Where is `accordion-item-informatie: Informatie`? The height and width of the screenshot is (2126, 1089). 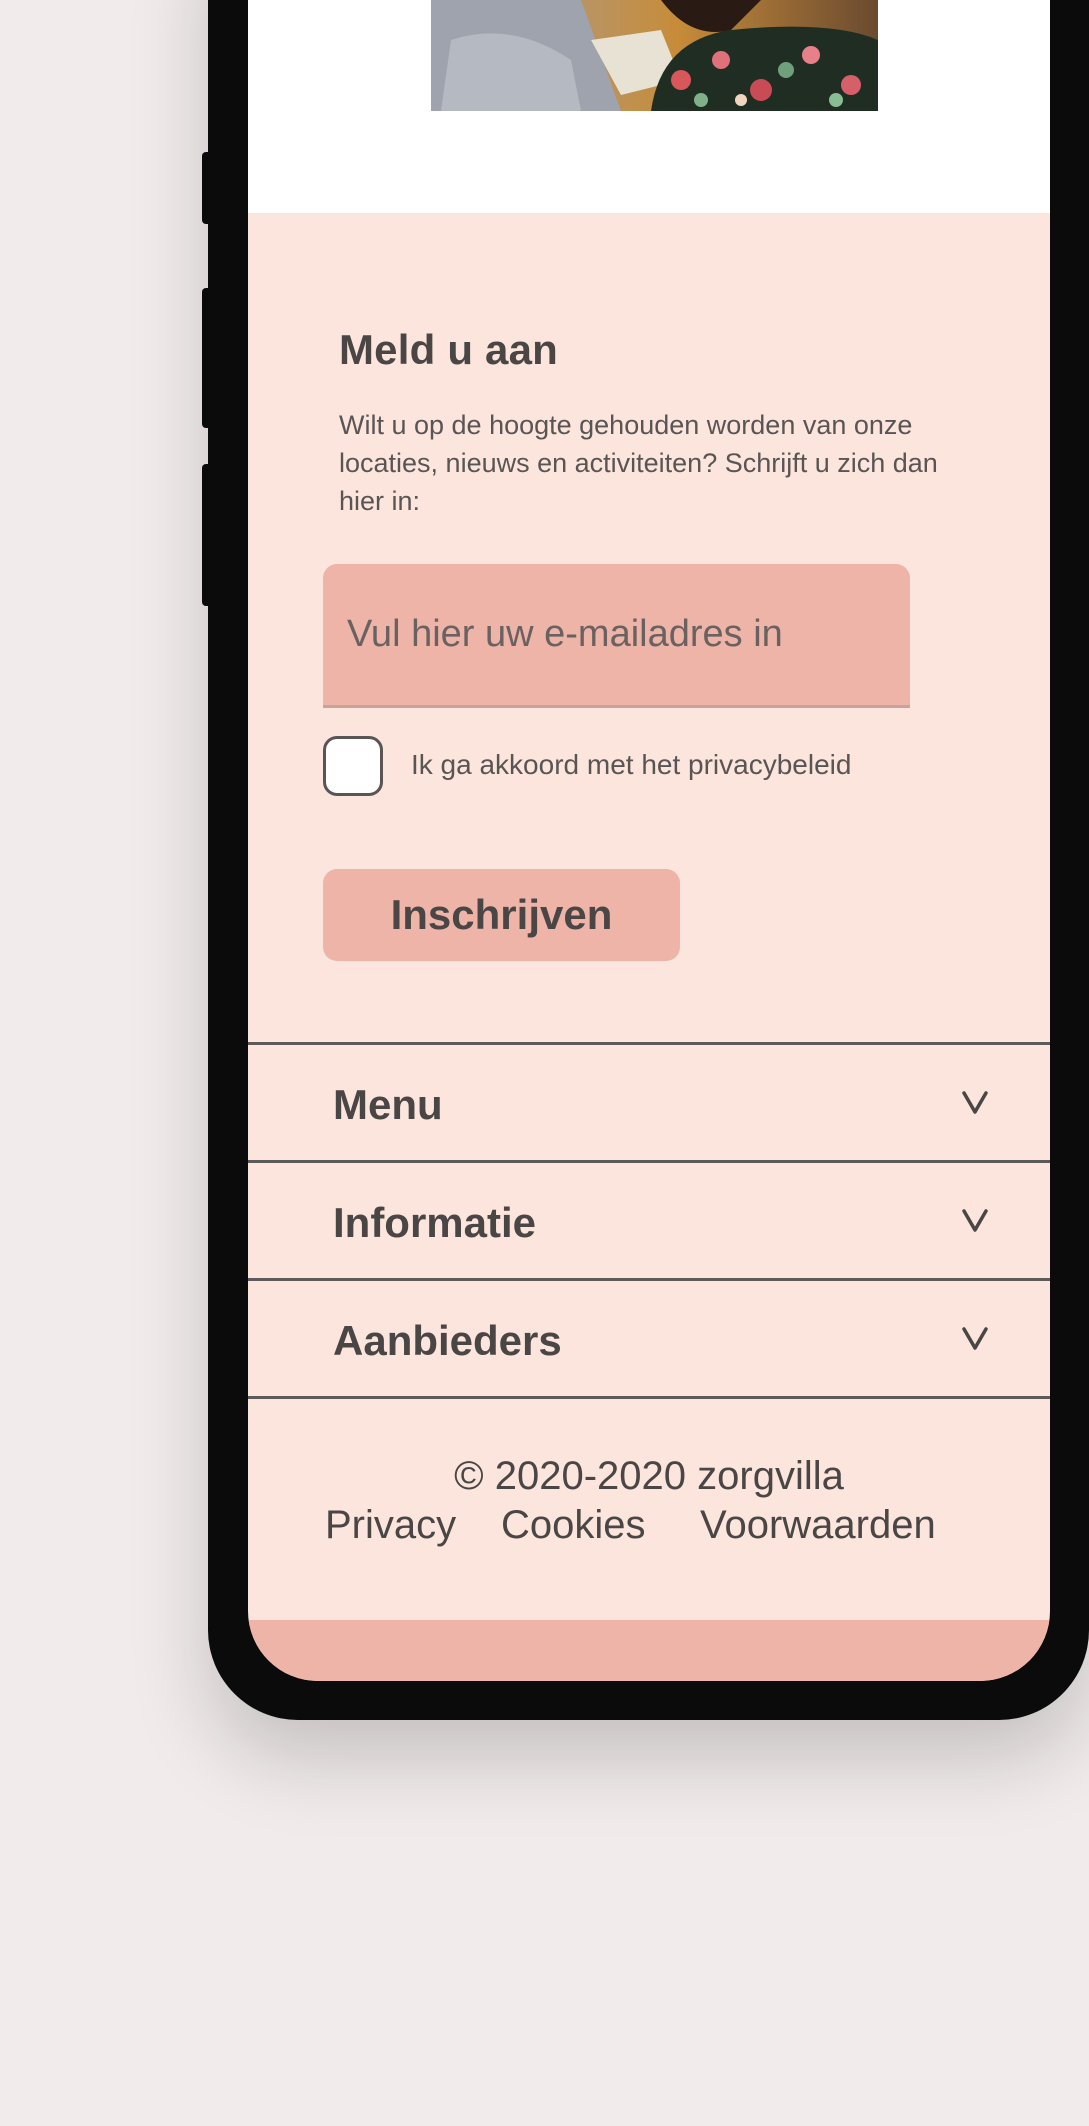 accordion-item-informatie: Informatie is located at coordinates (649, 1222).